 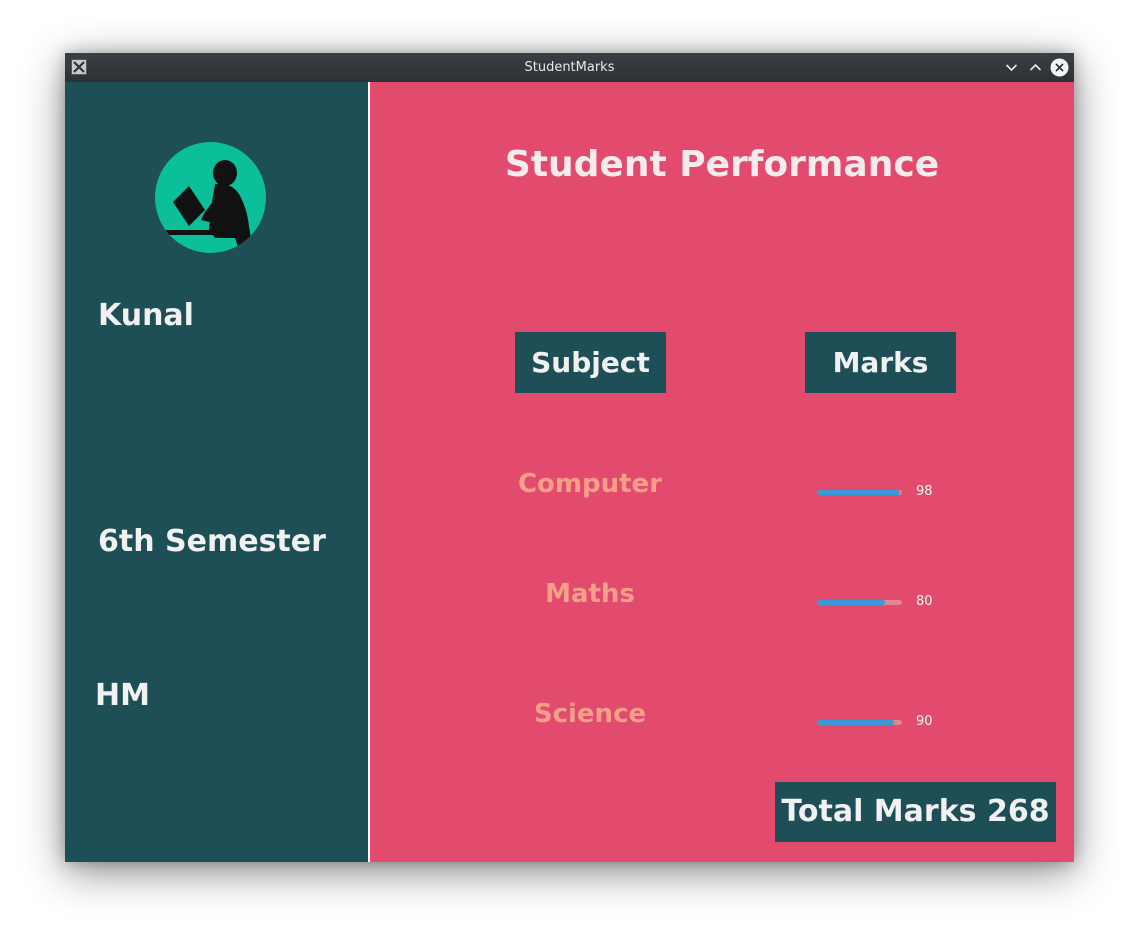 What do you see at coordinates (590, 484) in the screenshot?
I see `subject-label-computer: Computer` at bounding box center [590, 484].